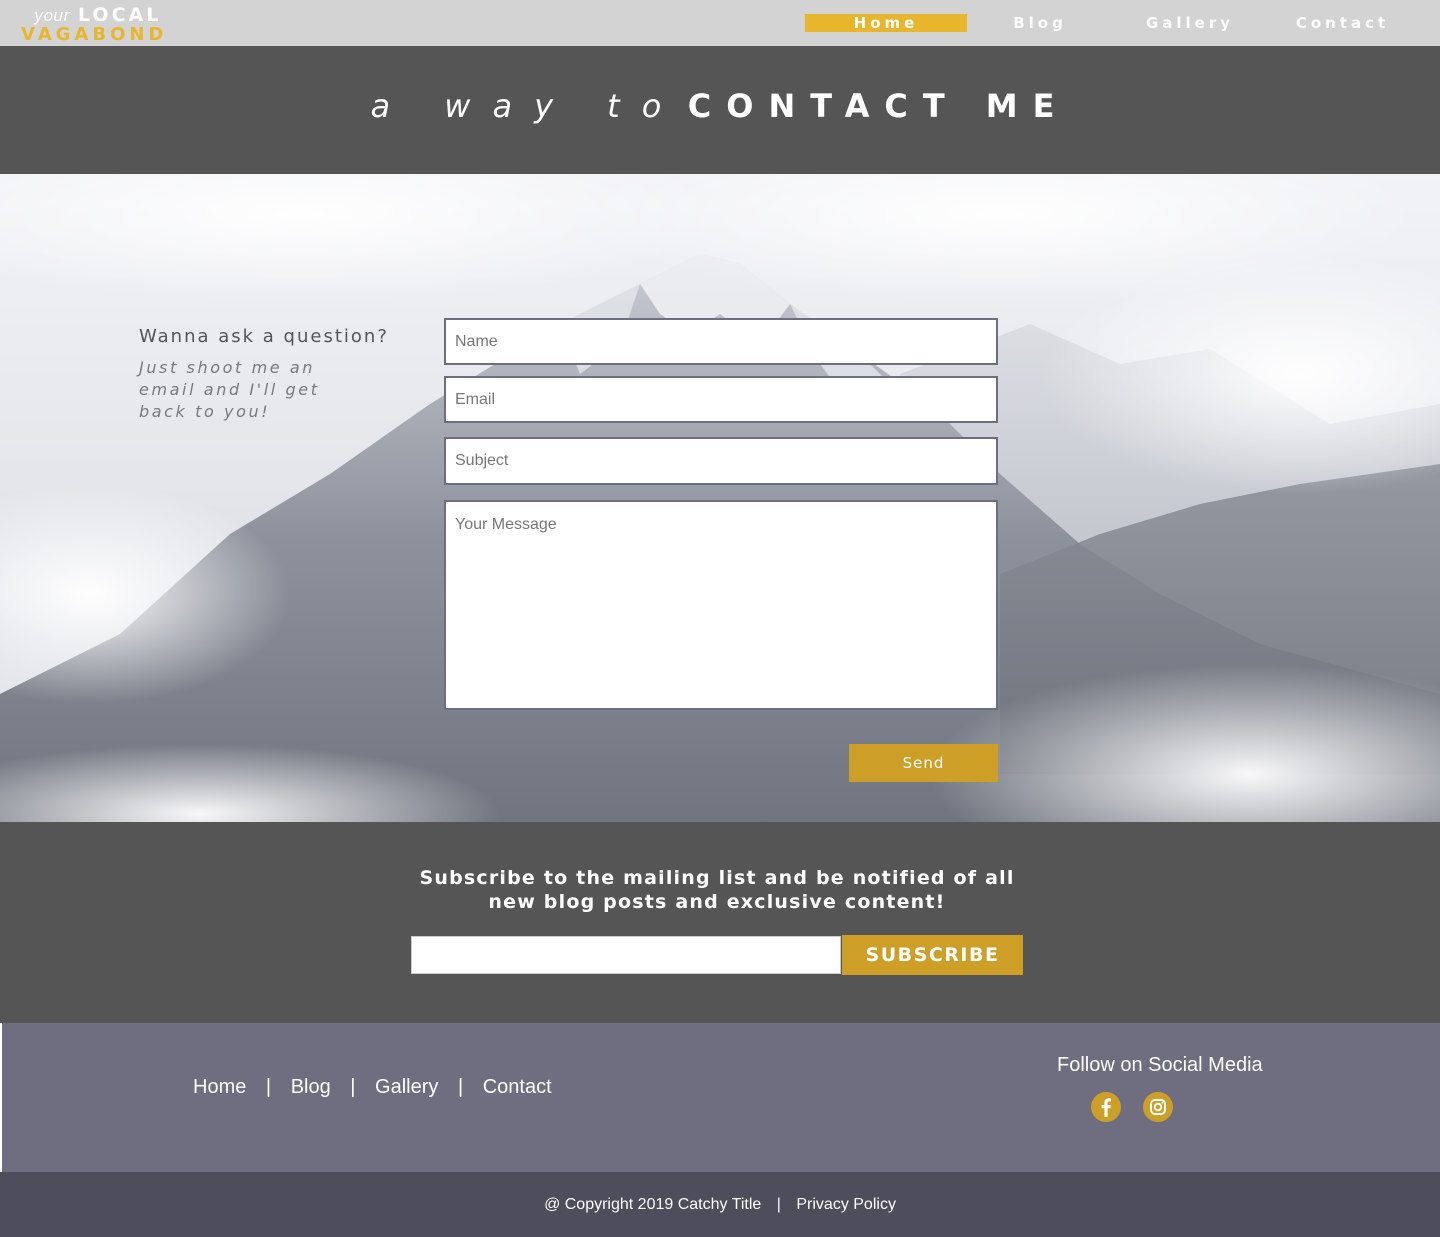 Image resolution: width=1440 pixels, height=1237 pixels. I want to click on hero-lead: a way to, so click(527, 106).